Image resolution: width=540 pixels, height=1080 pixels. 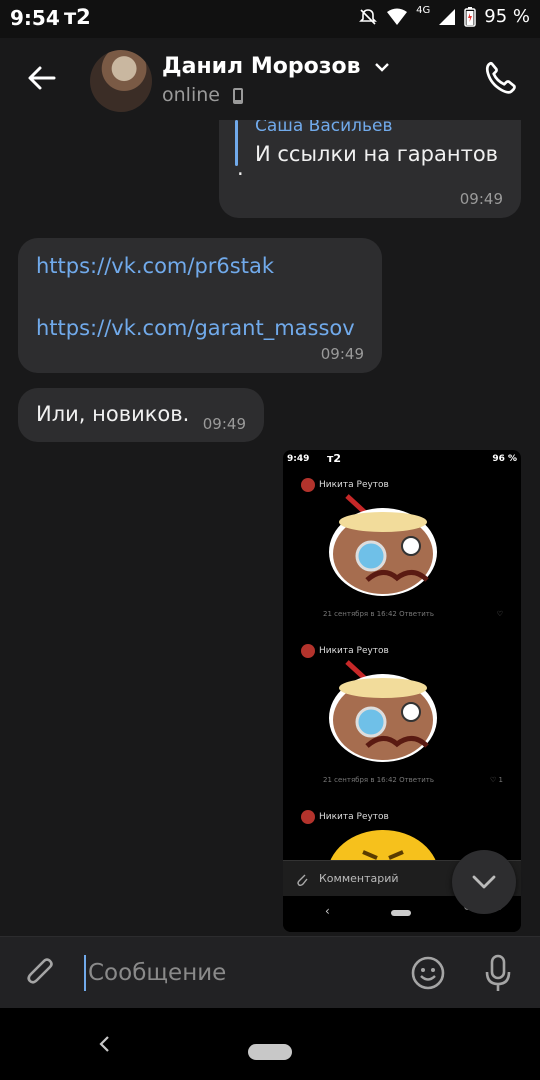 What do you see at coordinates (302, 880) in the screenshot?
I see `paperclip-icon` at bounding box center [302, 880].